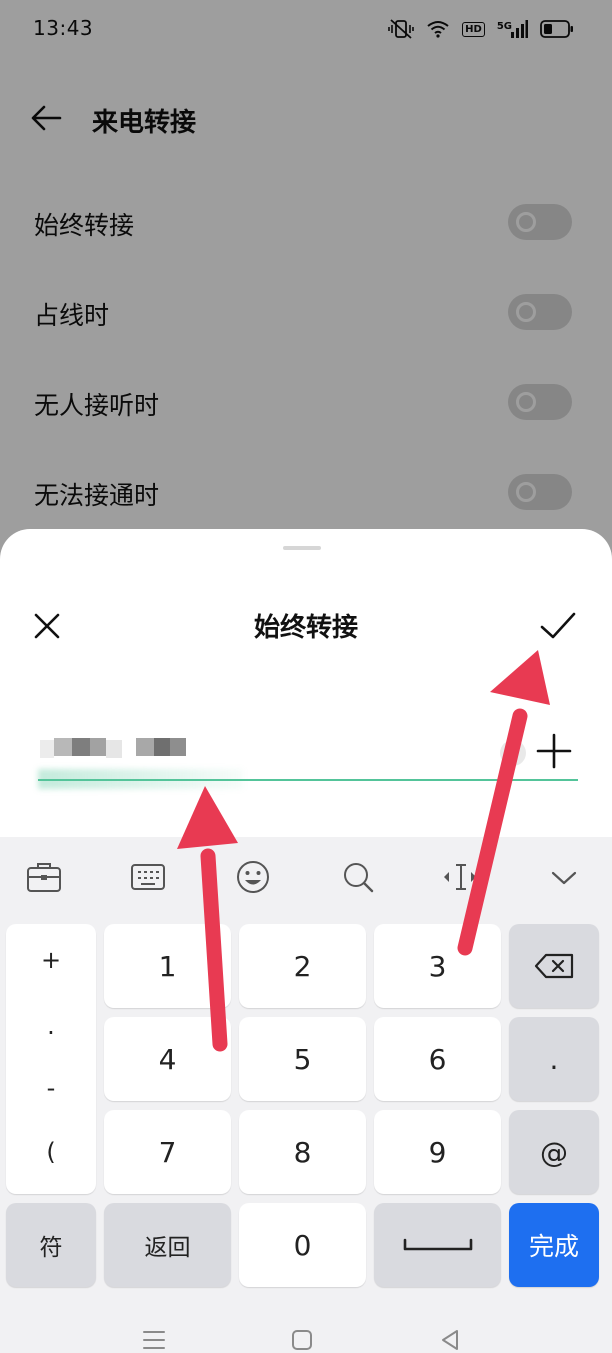  I want to click on key-2: 2, so click(302, 966).